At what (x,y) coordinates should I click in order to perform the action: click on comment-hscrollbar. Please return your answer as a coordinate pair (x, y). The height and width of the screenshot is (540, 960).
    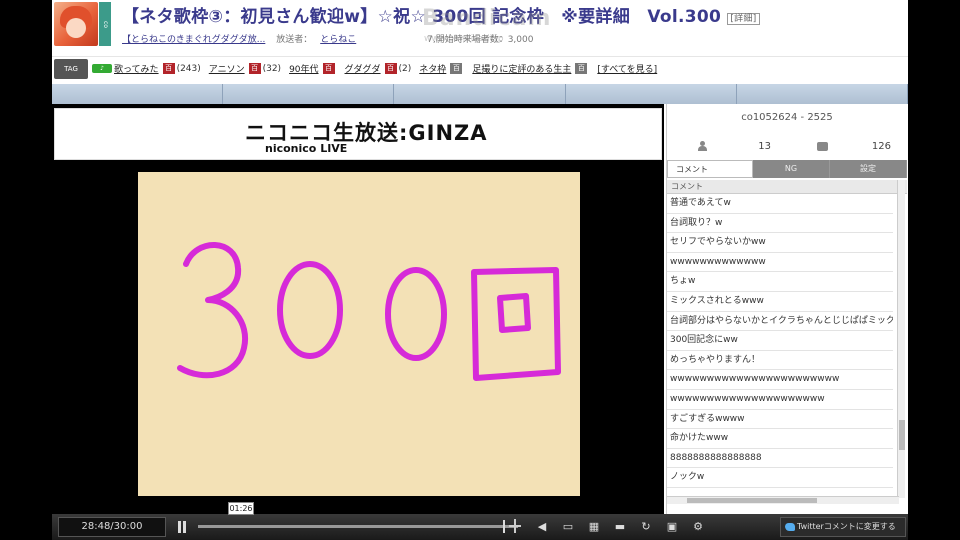
    Looking at the image, I should click on (783, 500).